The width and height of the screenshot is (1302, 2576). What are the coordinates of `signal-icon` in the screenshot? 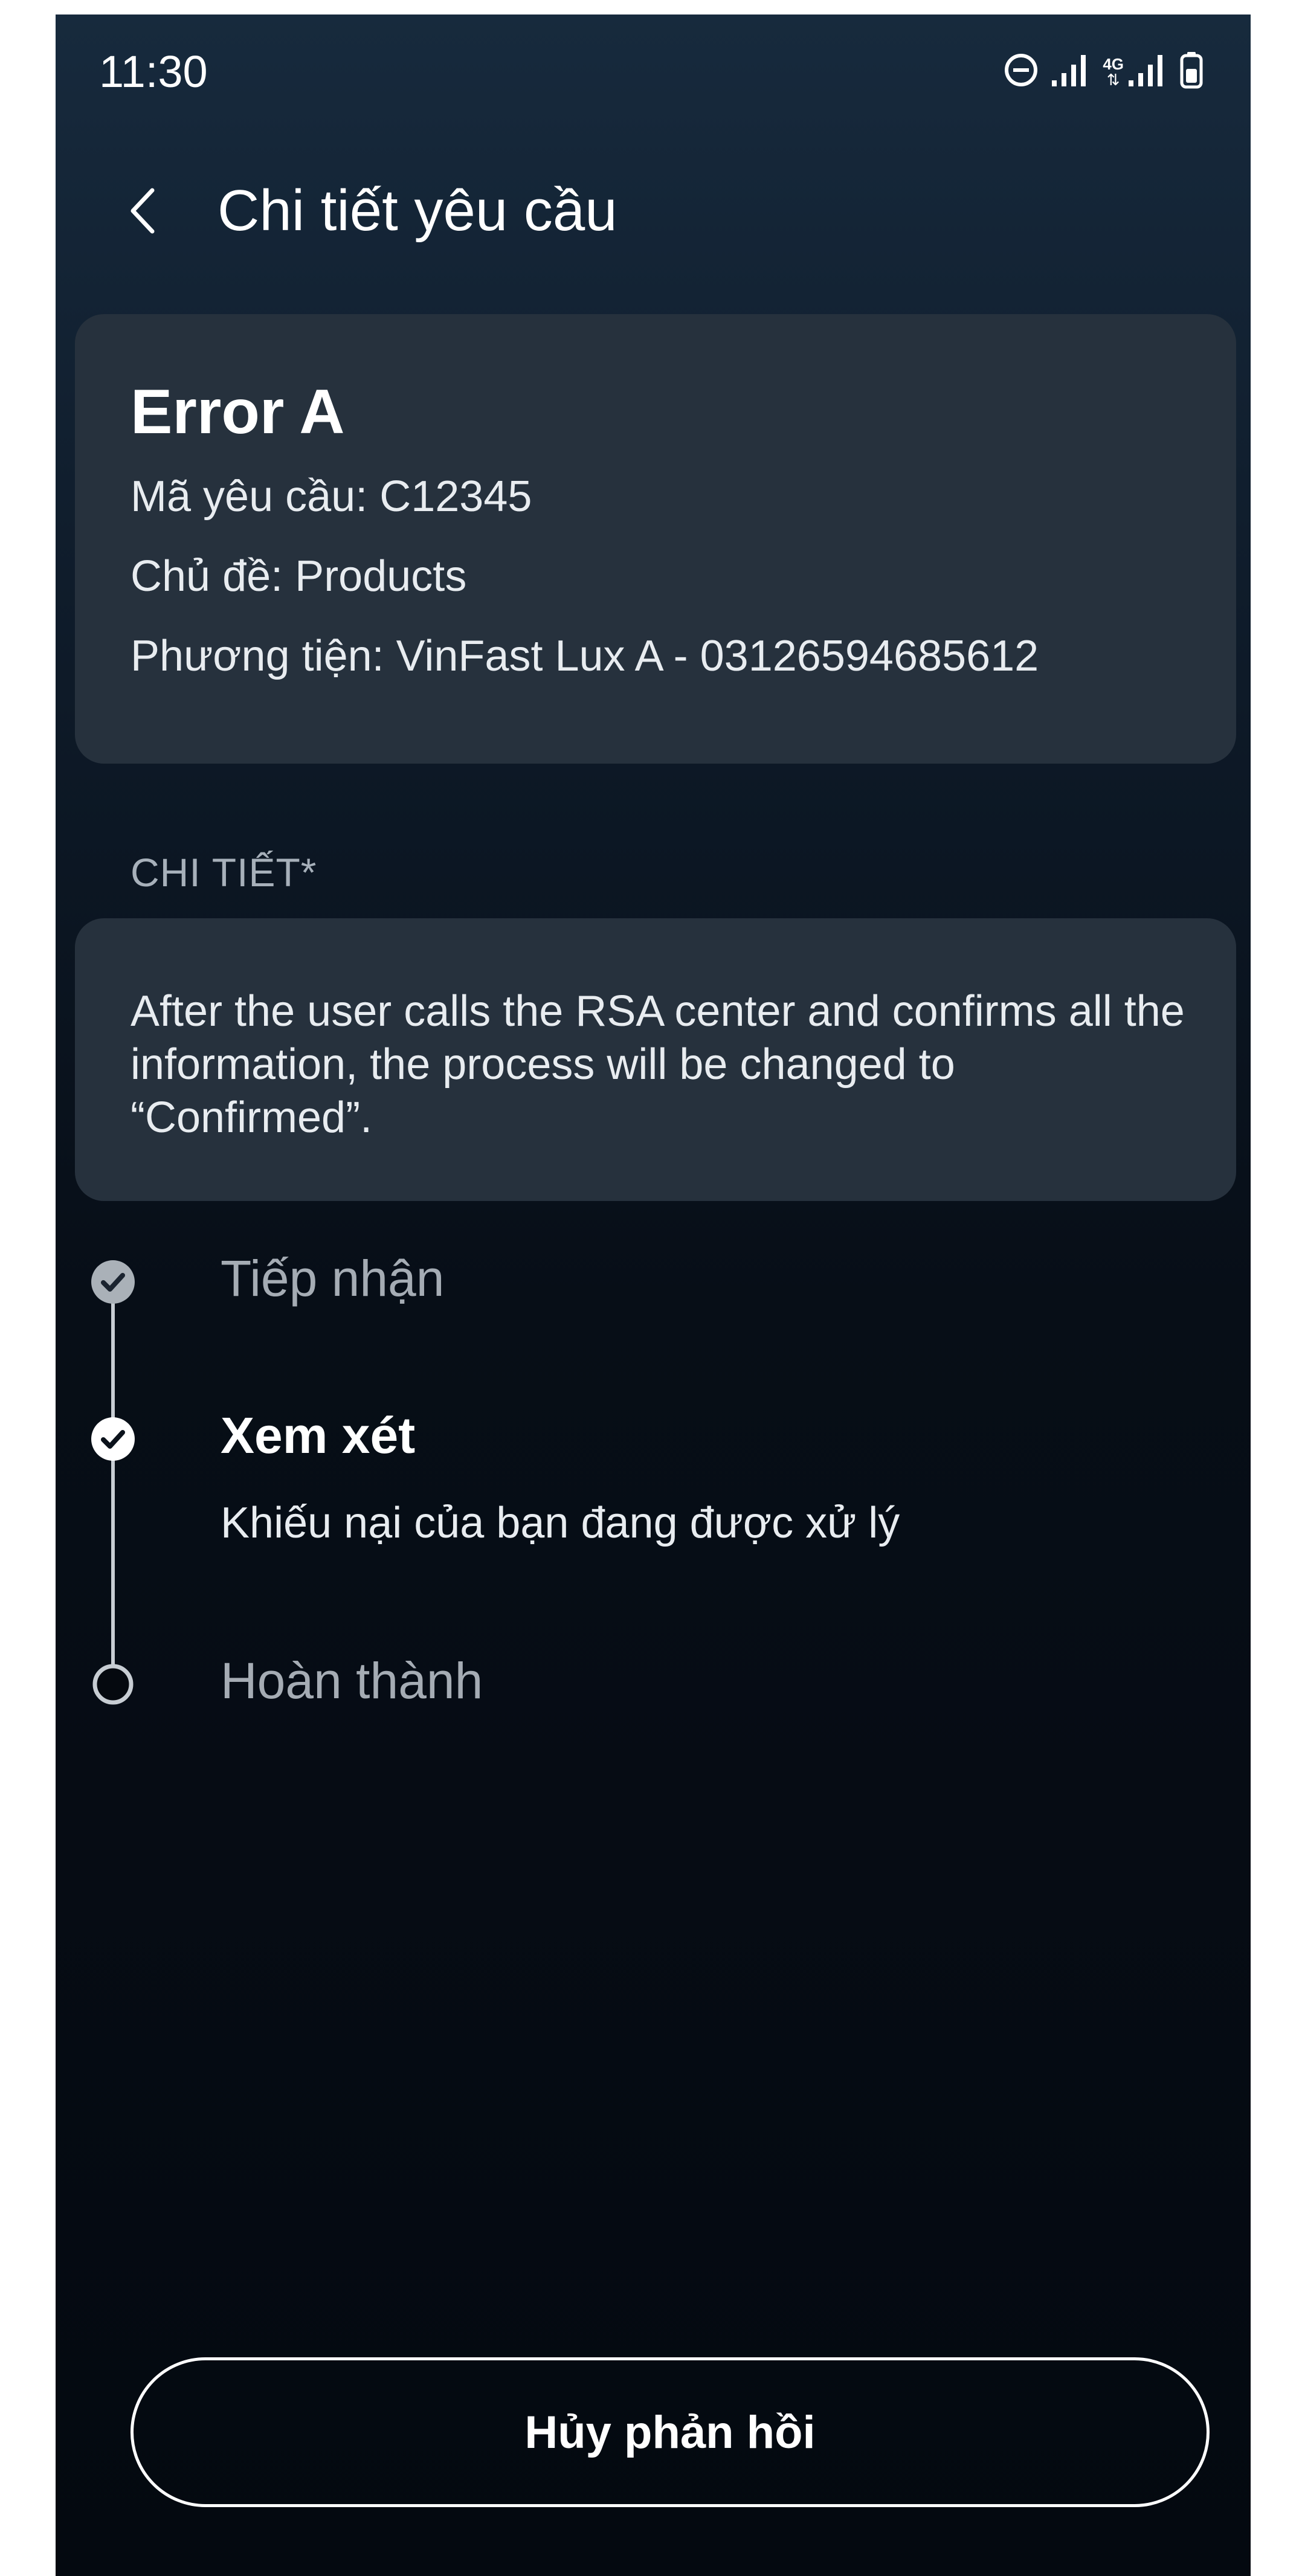 It's located at (1070, 70).